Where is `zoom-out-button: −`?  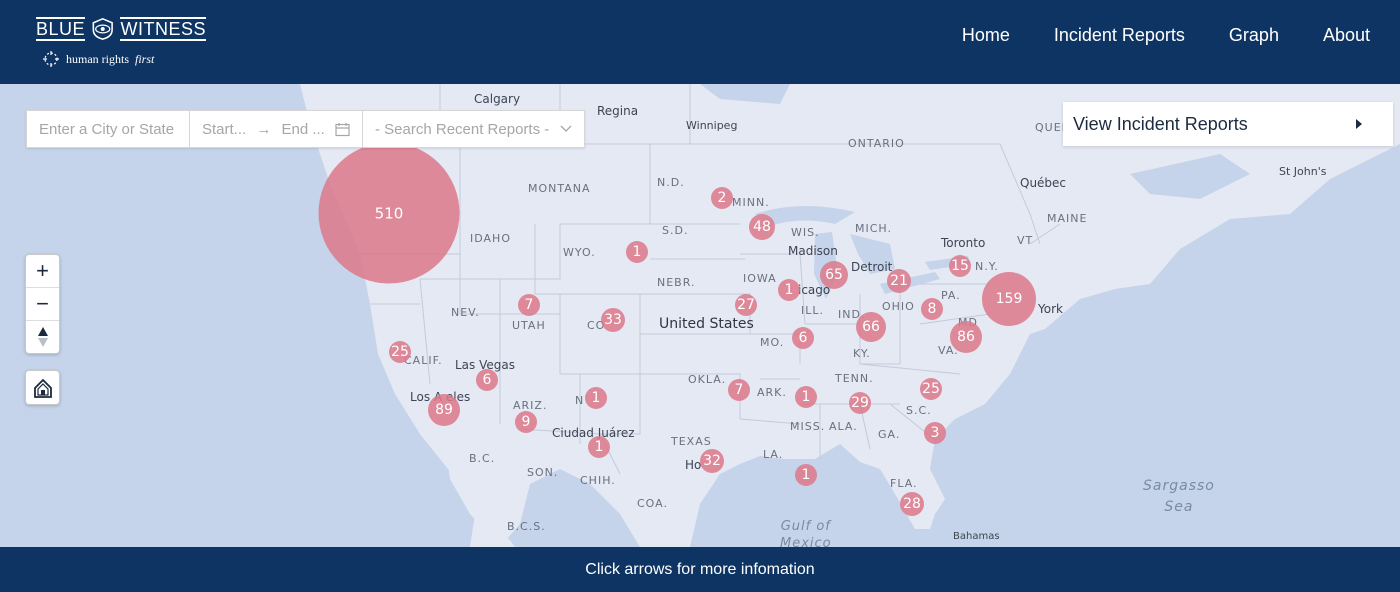 zoom-out-button: − is located at coordinates (42, 304).